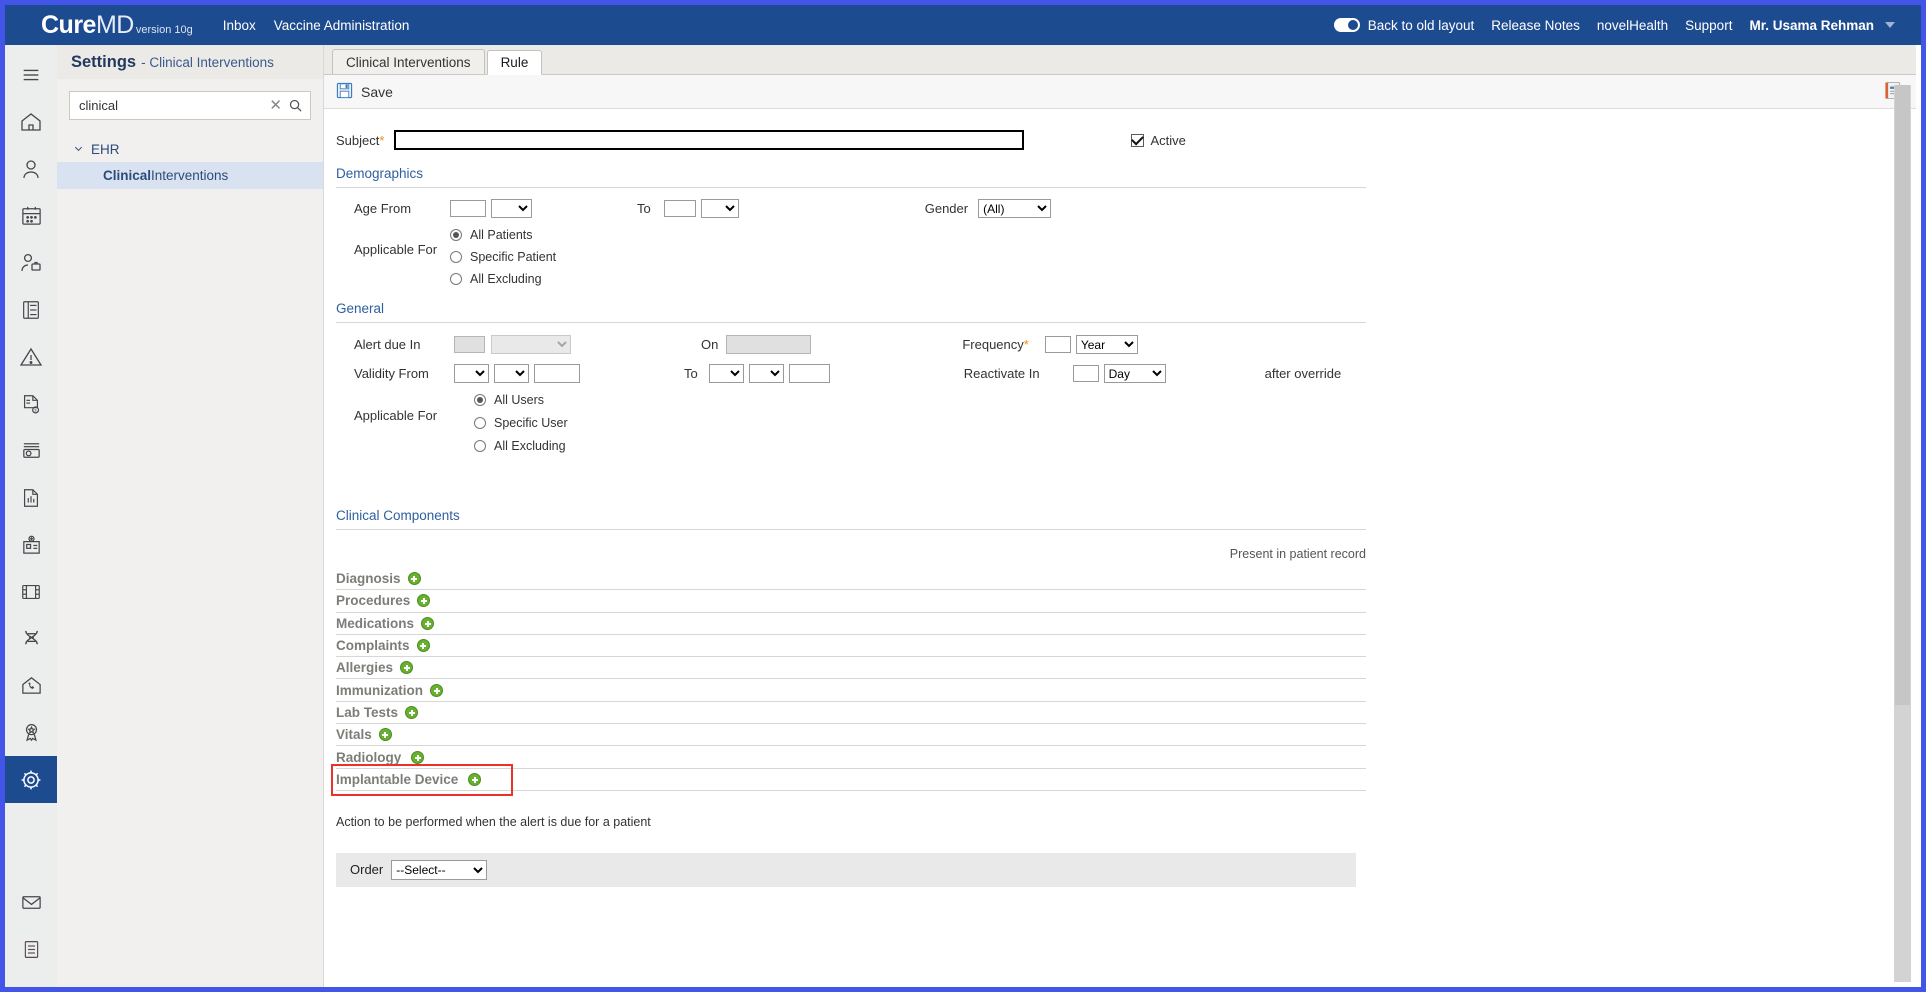 This screenshot has height=992, width=1926. What do you see at coordinates (503, 256) in the screenshot?
I see `radio-specific-patient: Specific Patient` at bounding box center [503, 256].